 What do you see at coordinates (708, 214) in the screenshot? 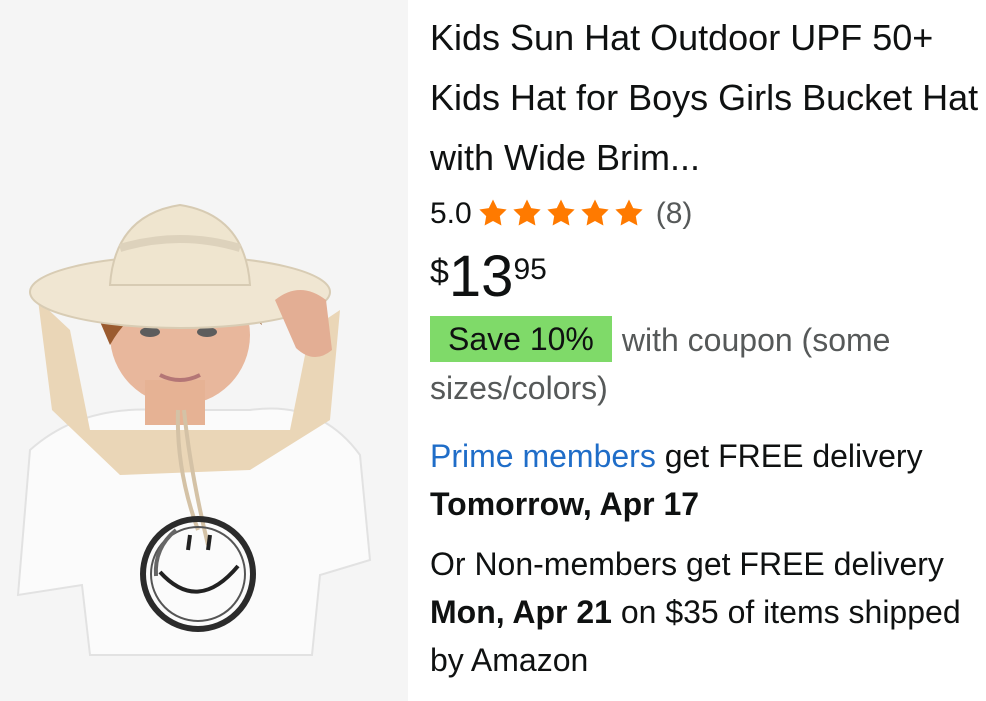
I see `rating-row: 5.0 (8)` at bounding box center [708, 214].